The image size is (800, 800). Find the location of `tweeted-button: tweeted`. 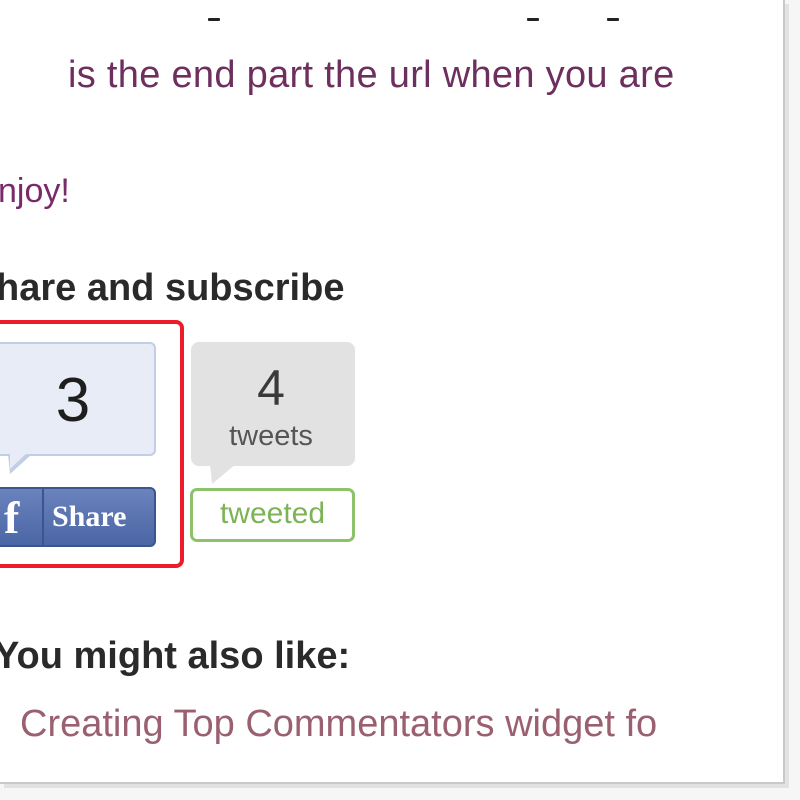

tweeted-button: tweeted is located at coordinates (272, 515).